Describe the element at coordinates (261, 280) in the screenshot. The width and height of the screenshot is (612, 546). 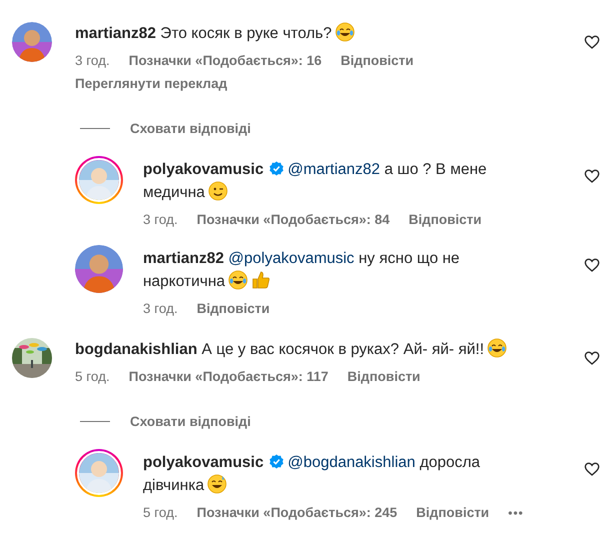
I see `thumbs-up-emoji-icon` at that location.